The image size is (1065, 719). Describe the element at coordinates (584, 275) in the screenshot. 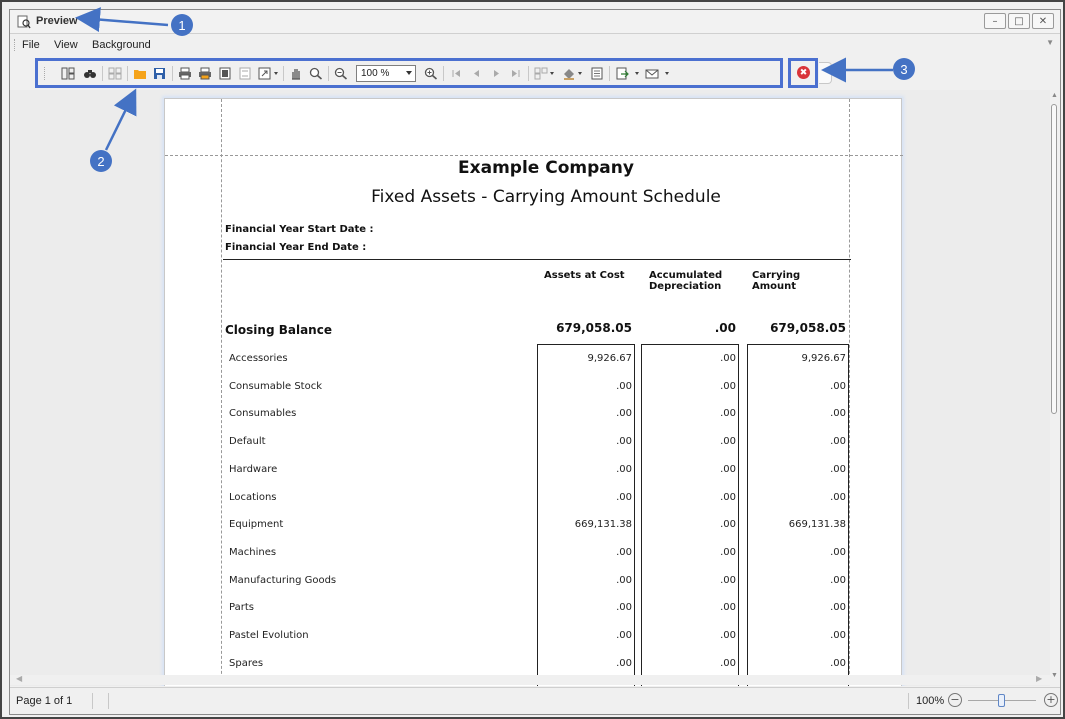

I see `col-header-cost: Assets at Cost` at that location.